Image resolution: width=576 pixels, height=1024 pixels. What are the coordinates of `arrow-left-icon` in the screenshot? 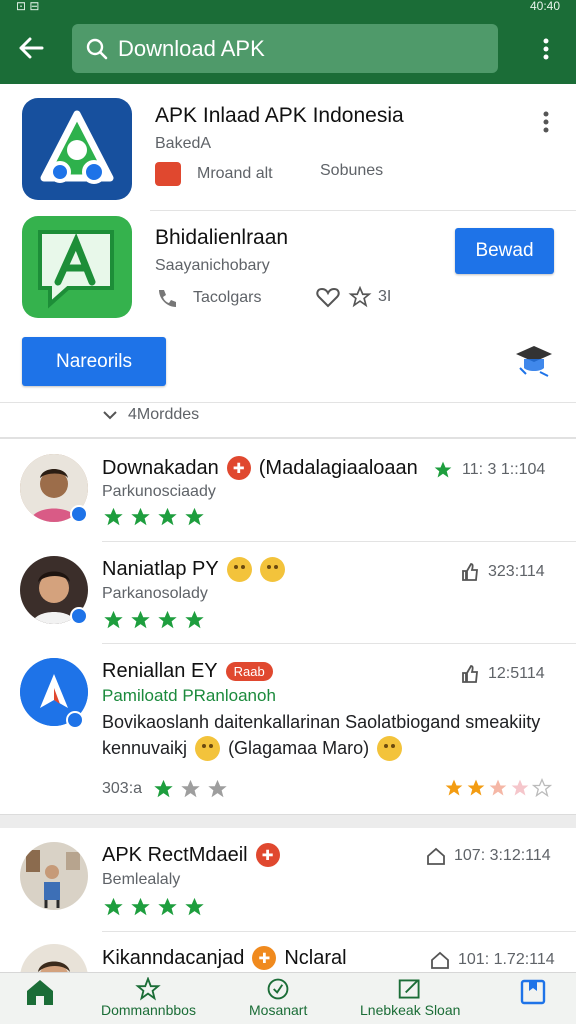 It's located at (31, 48).